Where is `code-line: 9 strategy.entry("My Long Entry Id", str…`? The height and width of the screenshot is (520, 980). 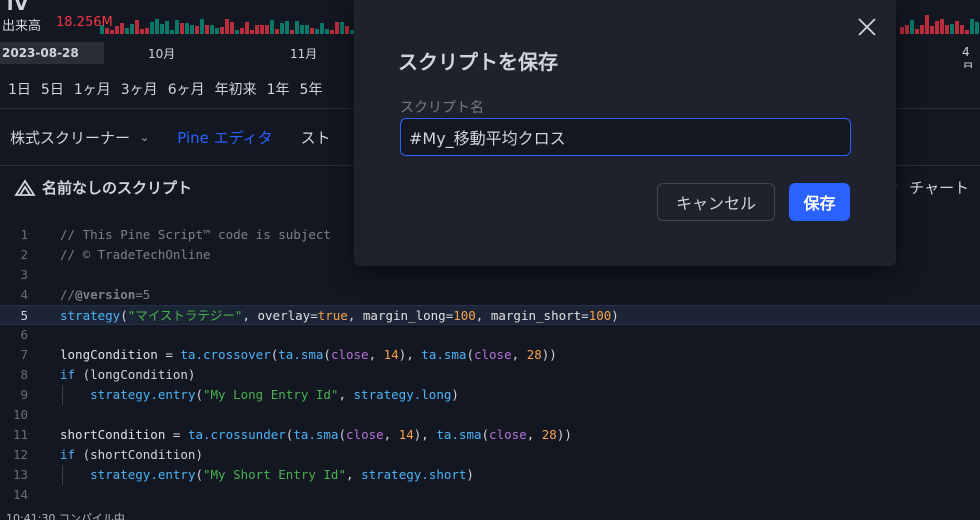 code-line: 9 strategy.entry("My Long Entry Id", str… is located at coordinates (490, 395).